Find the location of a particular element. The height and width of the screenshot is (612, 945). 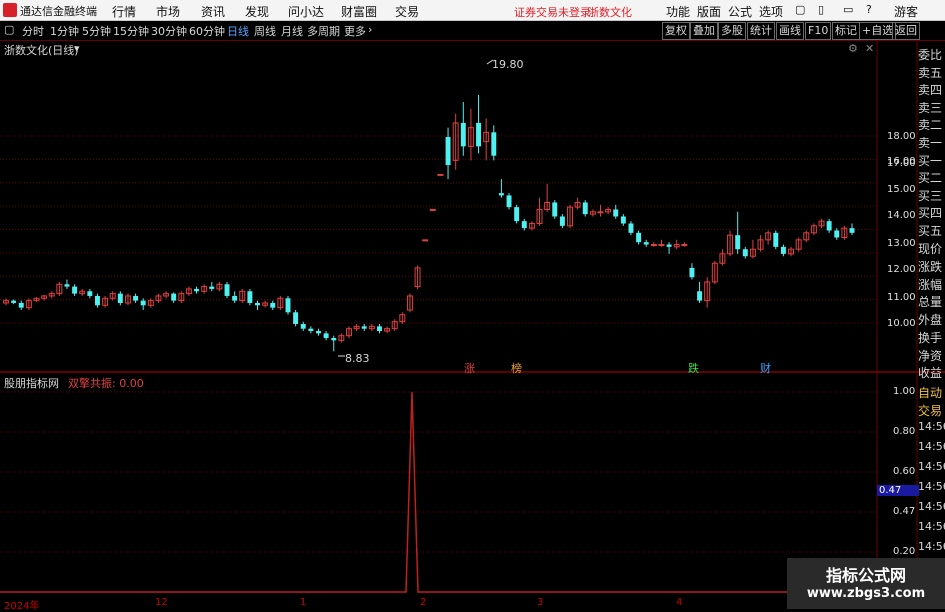

side-panel-label: 总量 is located at coordinates (930, 302).